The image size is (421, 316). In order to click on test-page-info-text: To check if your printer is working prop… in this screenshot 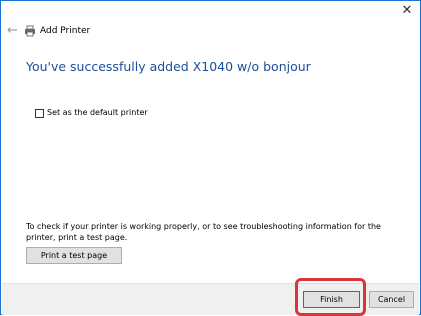, I will do `click(203, 232)`.